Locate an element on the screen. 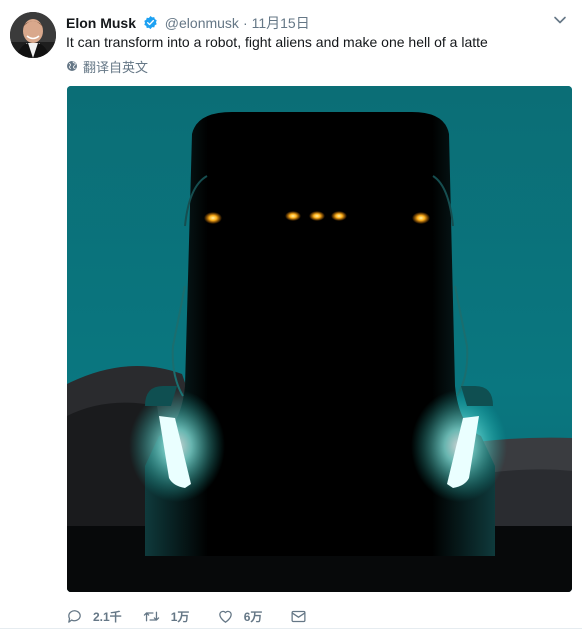 The image size is (582, 629). verified-badge-icon is located at coordinates (150, 24).